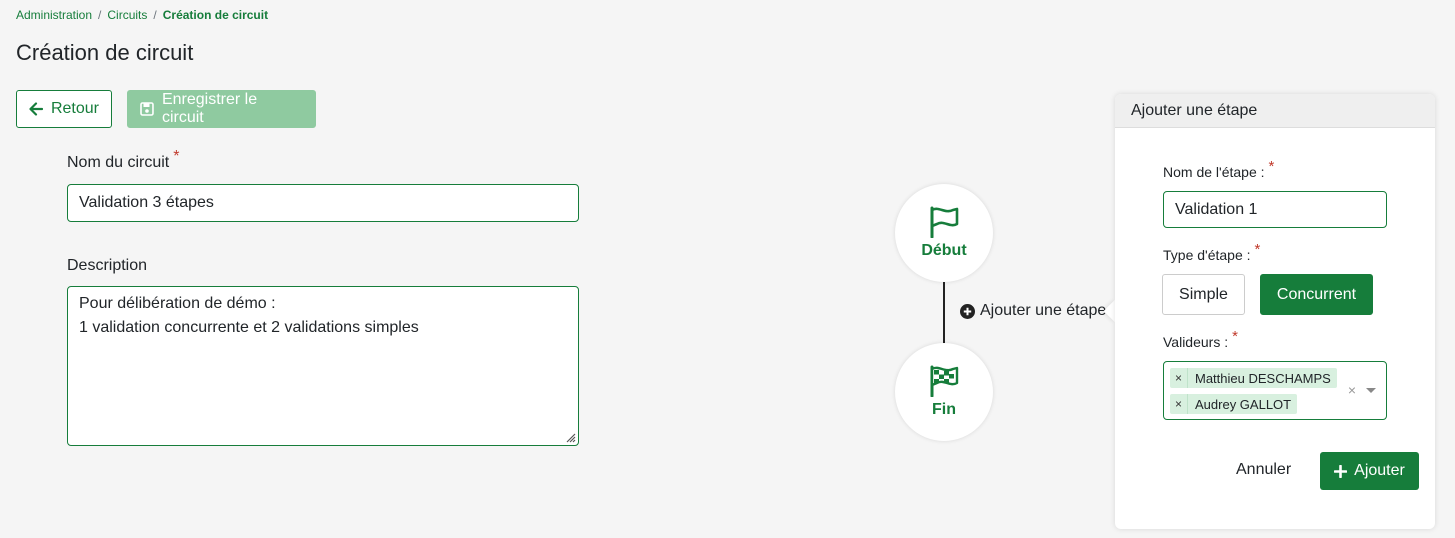 This screenshot has width=1455, height=538. What do you see at coordinates (323, 203) in the screenshot?
I see `circuit-name-input: Validation 3 étapes` at bounding box center [323, 203].